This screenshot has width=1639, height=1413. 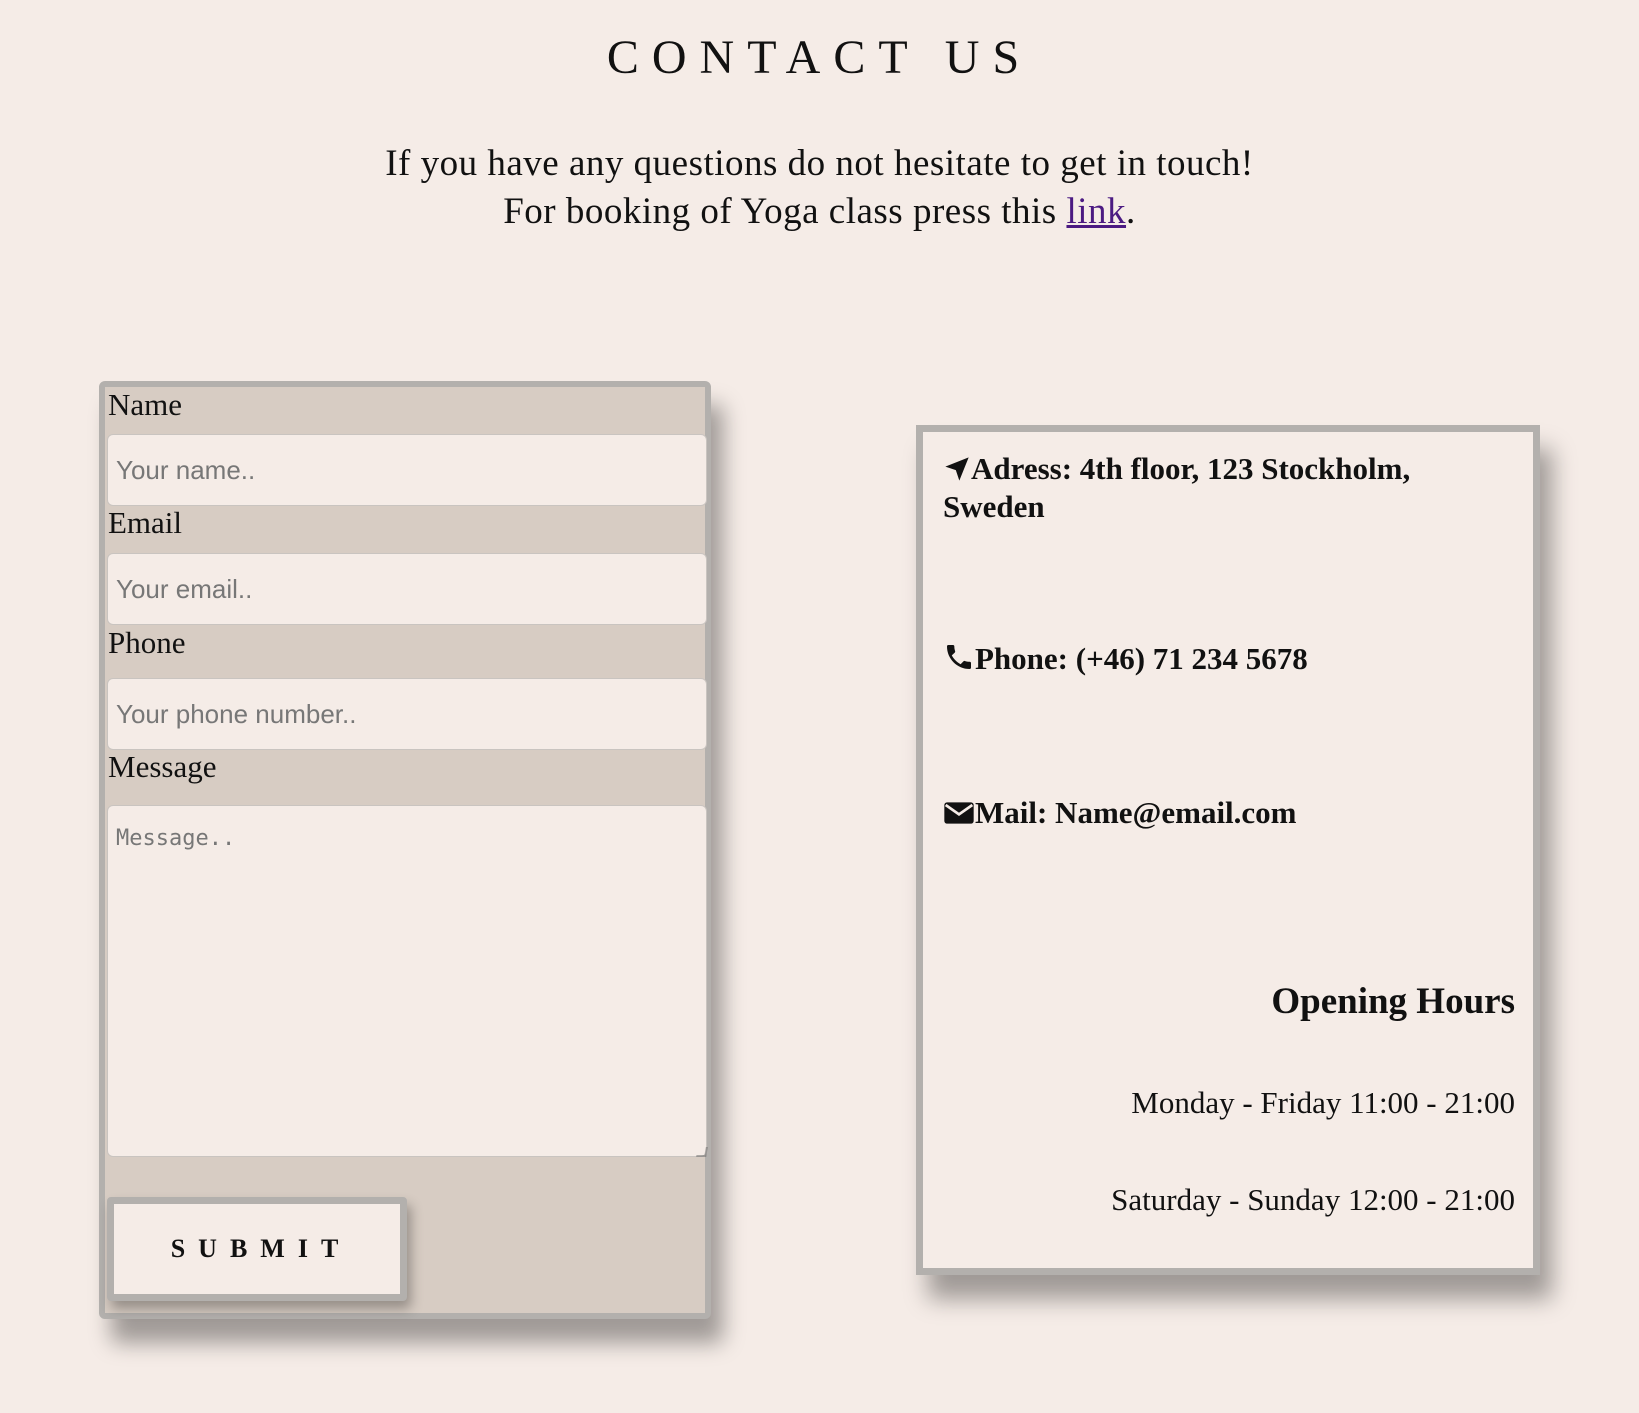 What do you see at coordinates (959, 813) in the screenshot?
I see `envelope-icon` at bounding box center [959, 813].